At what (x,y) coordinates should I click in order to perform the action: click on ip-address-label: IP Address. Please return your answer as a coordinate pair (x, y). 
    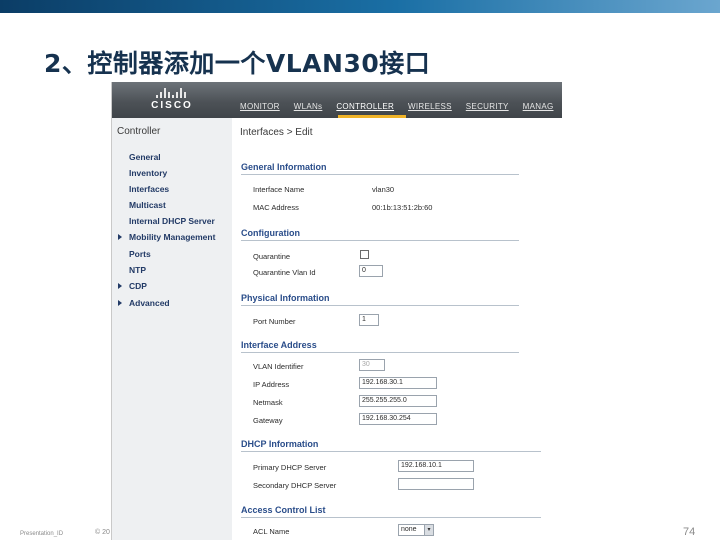
    Looking at the image, I should click on (271, 384).